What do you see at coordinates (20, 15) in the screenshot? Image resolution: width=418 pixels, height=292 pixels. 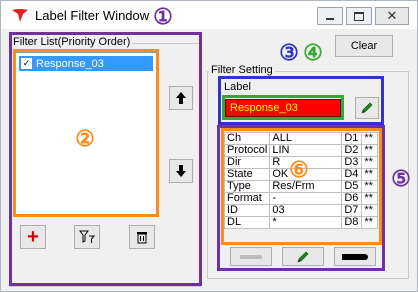 I see `app-icon` at bounding box center [20, 15].